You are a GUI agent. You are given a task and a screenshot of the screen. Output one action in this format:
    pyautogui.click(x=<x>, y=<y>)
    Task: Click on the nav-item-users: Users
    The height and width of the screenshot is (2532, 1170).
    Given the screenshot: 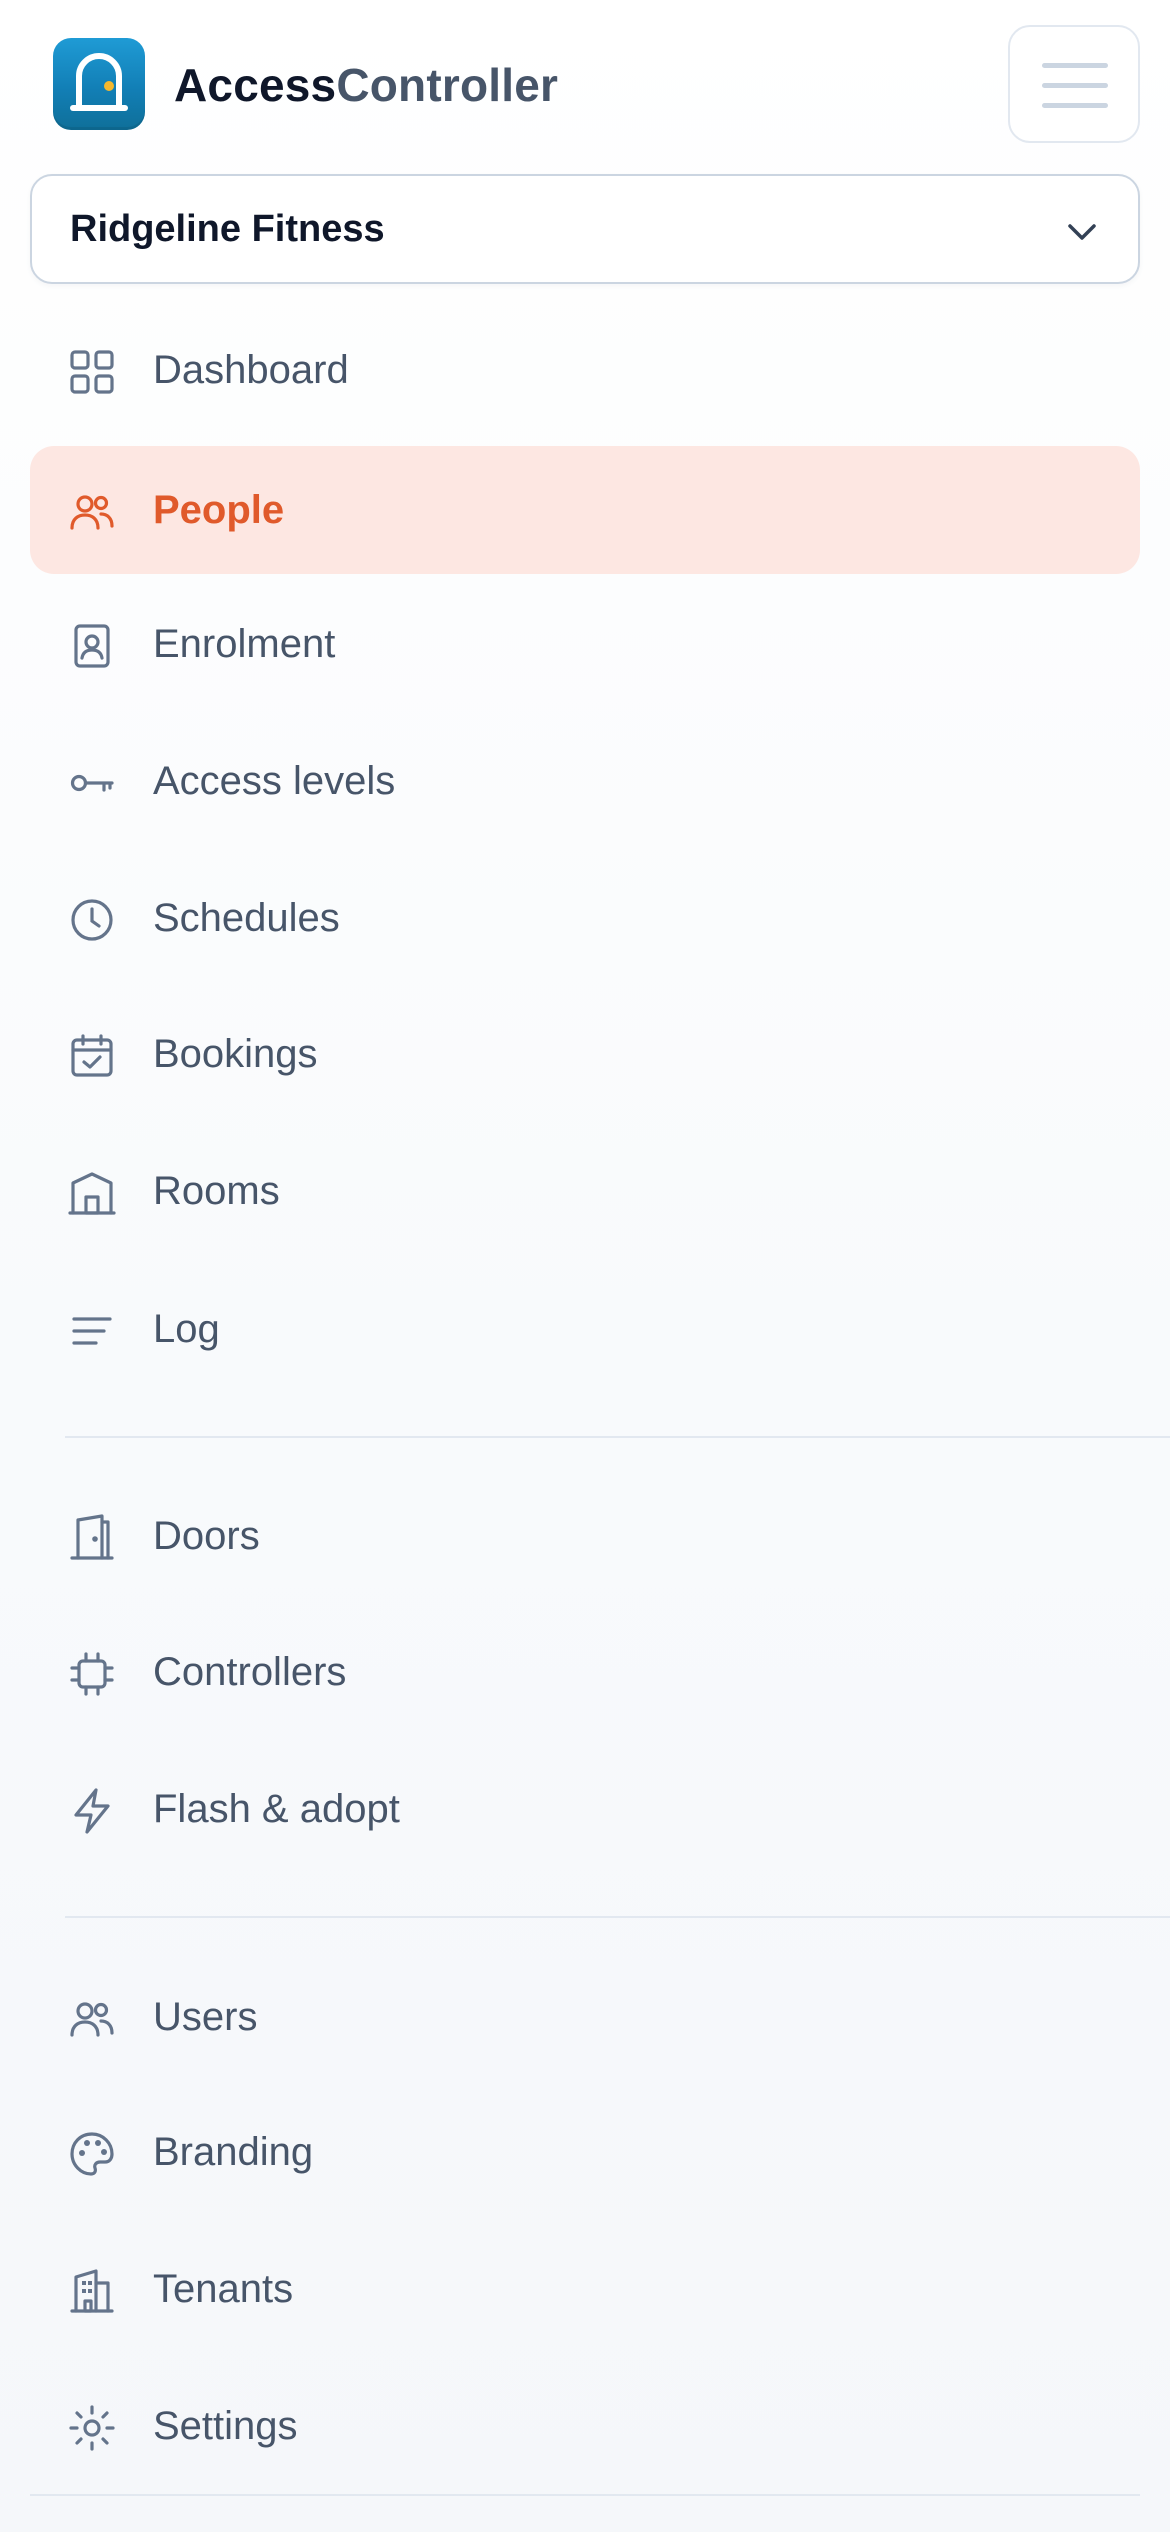 What is the action you would take?
    pyautogui.click(x=585, y=2017)
    